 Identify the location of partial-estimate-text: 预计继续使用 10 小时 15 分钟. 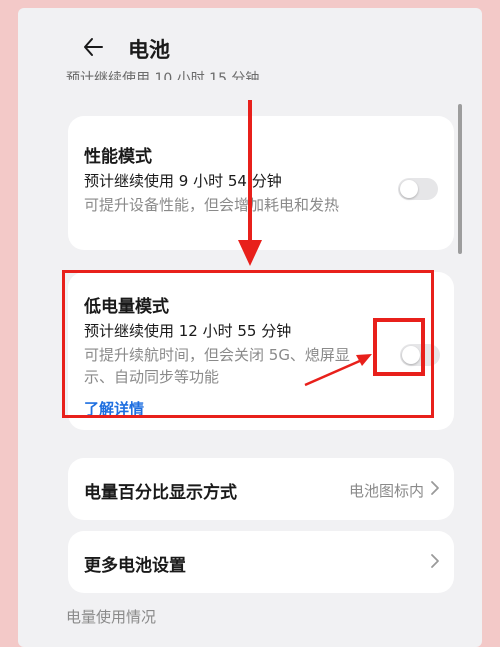
(163, 75).